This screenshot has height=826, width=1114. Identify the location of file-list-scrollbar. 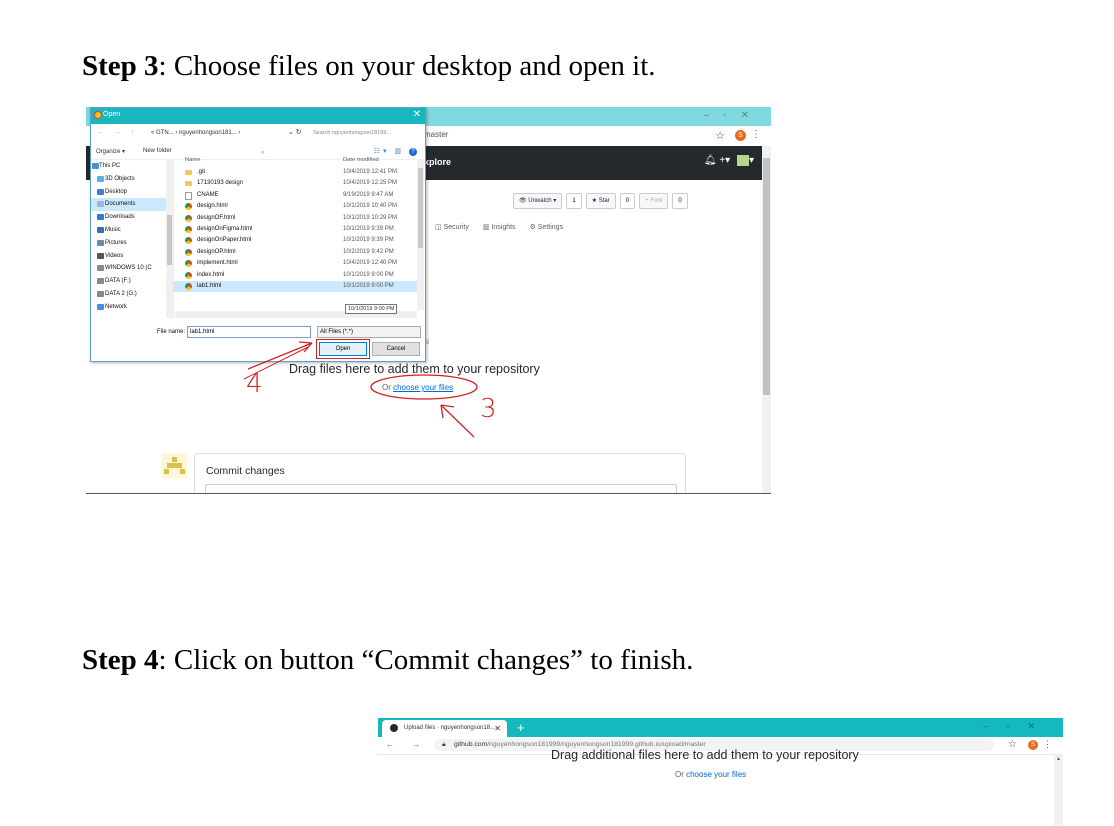
(420, 235).